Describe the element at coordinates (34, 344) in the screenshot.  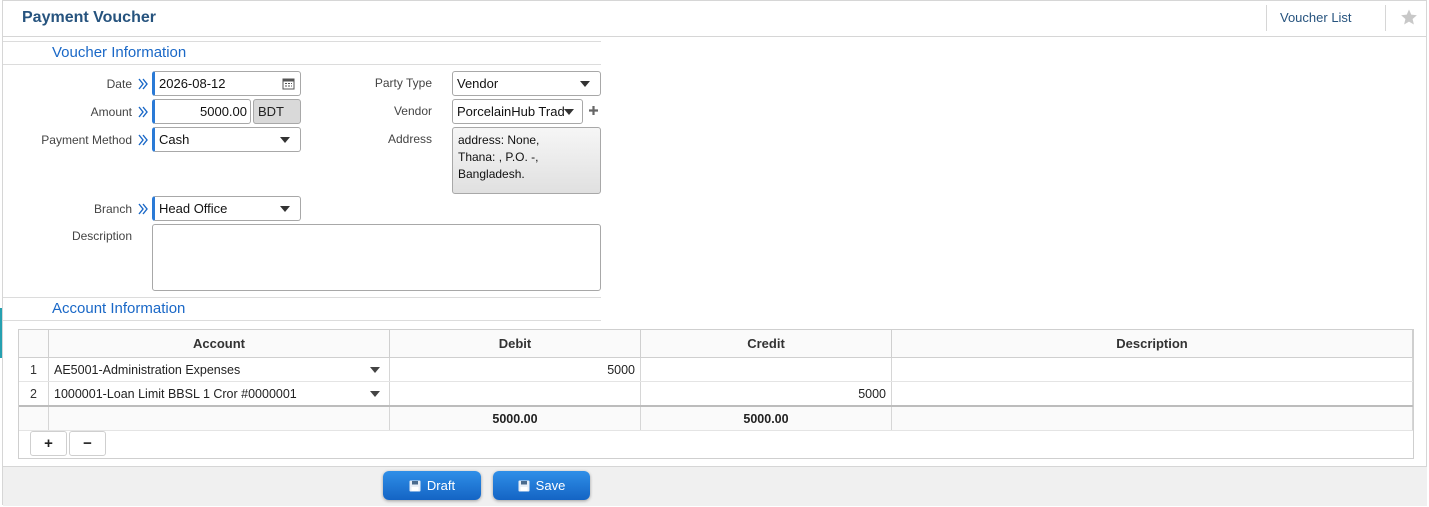
I see `row-number-header` at that location.